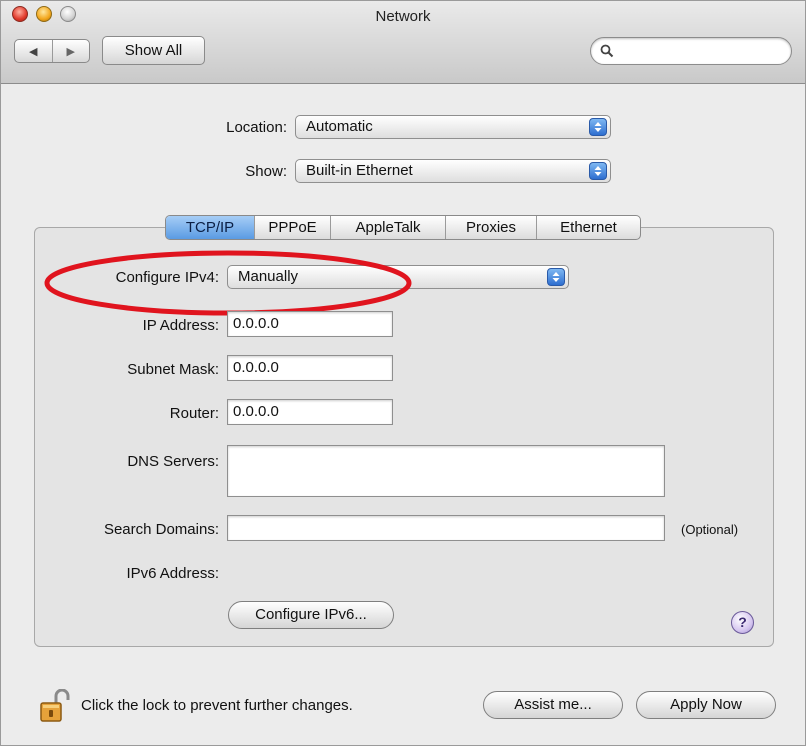 This screenshot has width=806, height=746. Describe the element at coordinates (742, 622) in the screenshot. I see `help-button: ?` at that location.